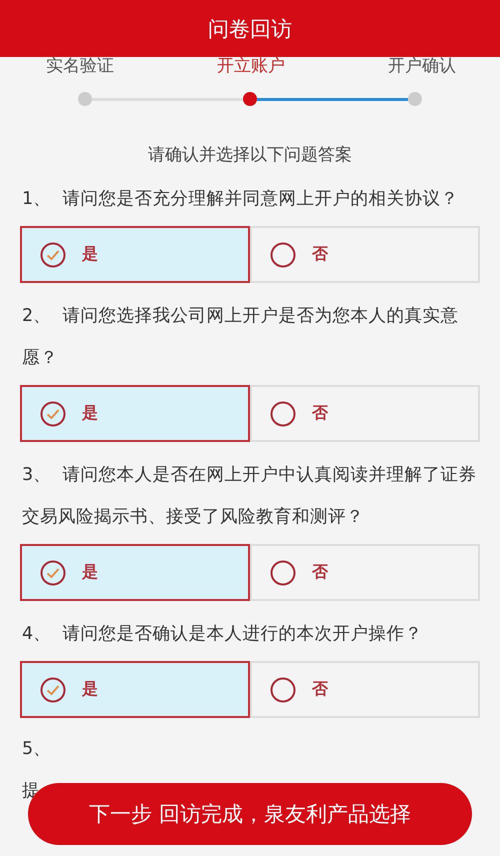  What do you see at coordinates (249, 496) in the screenshot?
I see `question-text: 3、 请问您本人是否在网上开户中认真阅读并理解了证券交易风险揭示书、接受了风险教育和测评？` at bounding box center [249, 496].